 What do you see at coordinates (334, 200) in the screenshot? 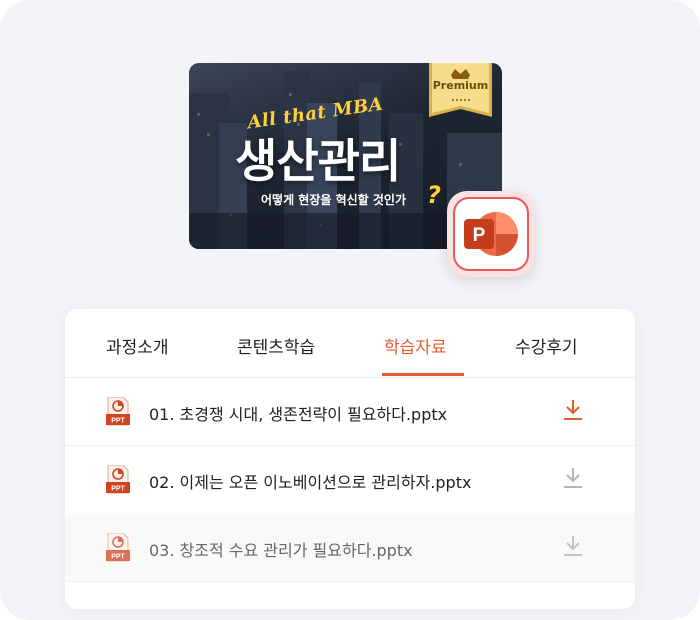
I see `banner-subtitle: 어떻게 현장을 혁신할 것인가` at bounding box center [334, 200].